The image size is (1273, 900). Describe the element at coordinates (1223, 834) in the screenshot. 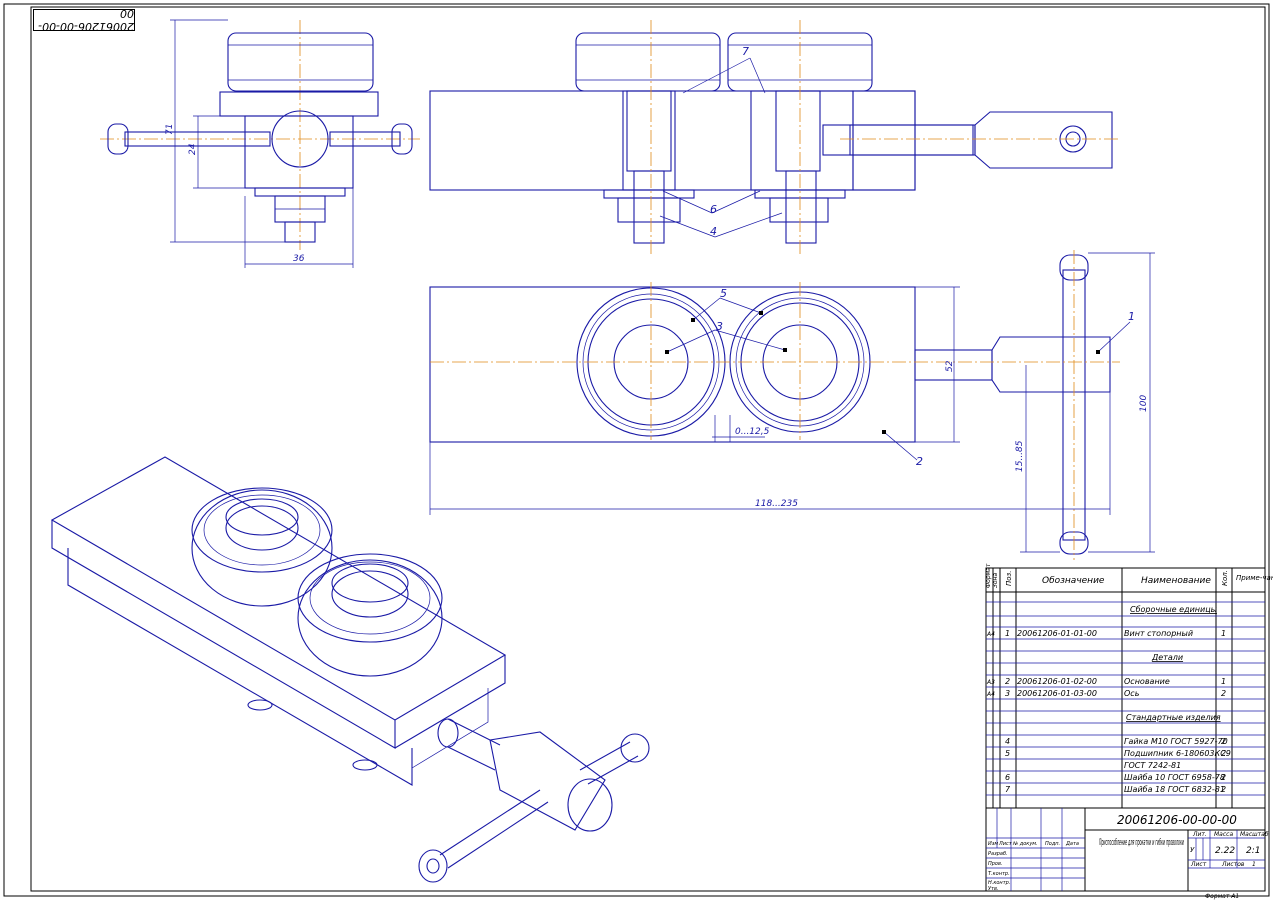

I see `mass-label: Масса` at that location.